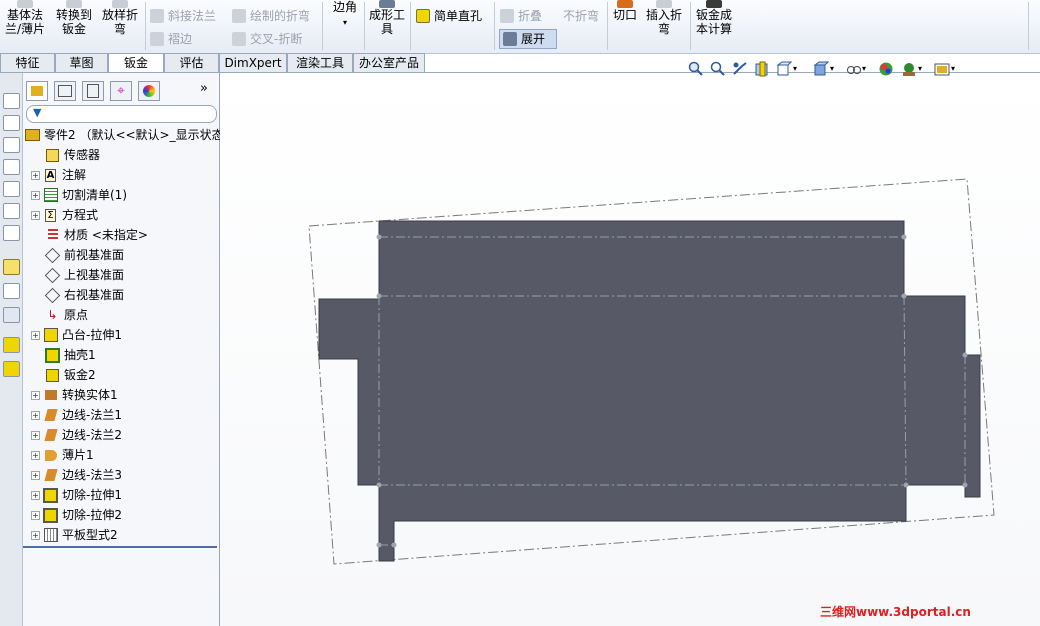  What do you see at coordinates (11, 291) in the screenshot?
I see `dimension-tool-icon` at bounding box center [11, 291].